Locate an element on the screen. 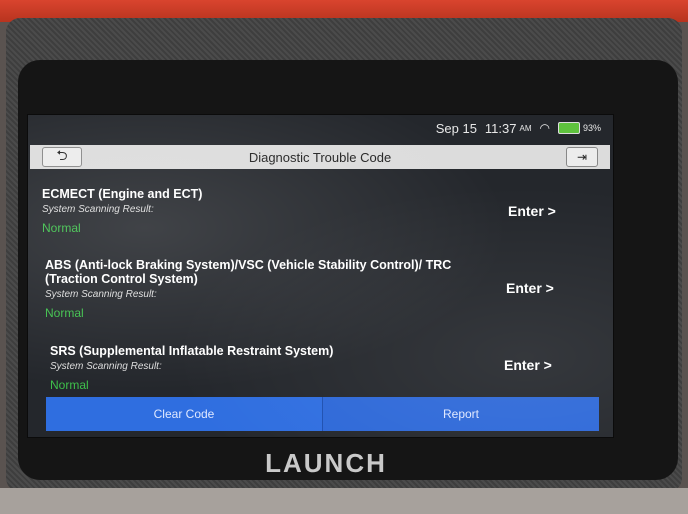 The image size is (688, 514). page-title: Diagnostic Trouble Code is located at coordinates (320, 157).